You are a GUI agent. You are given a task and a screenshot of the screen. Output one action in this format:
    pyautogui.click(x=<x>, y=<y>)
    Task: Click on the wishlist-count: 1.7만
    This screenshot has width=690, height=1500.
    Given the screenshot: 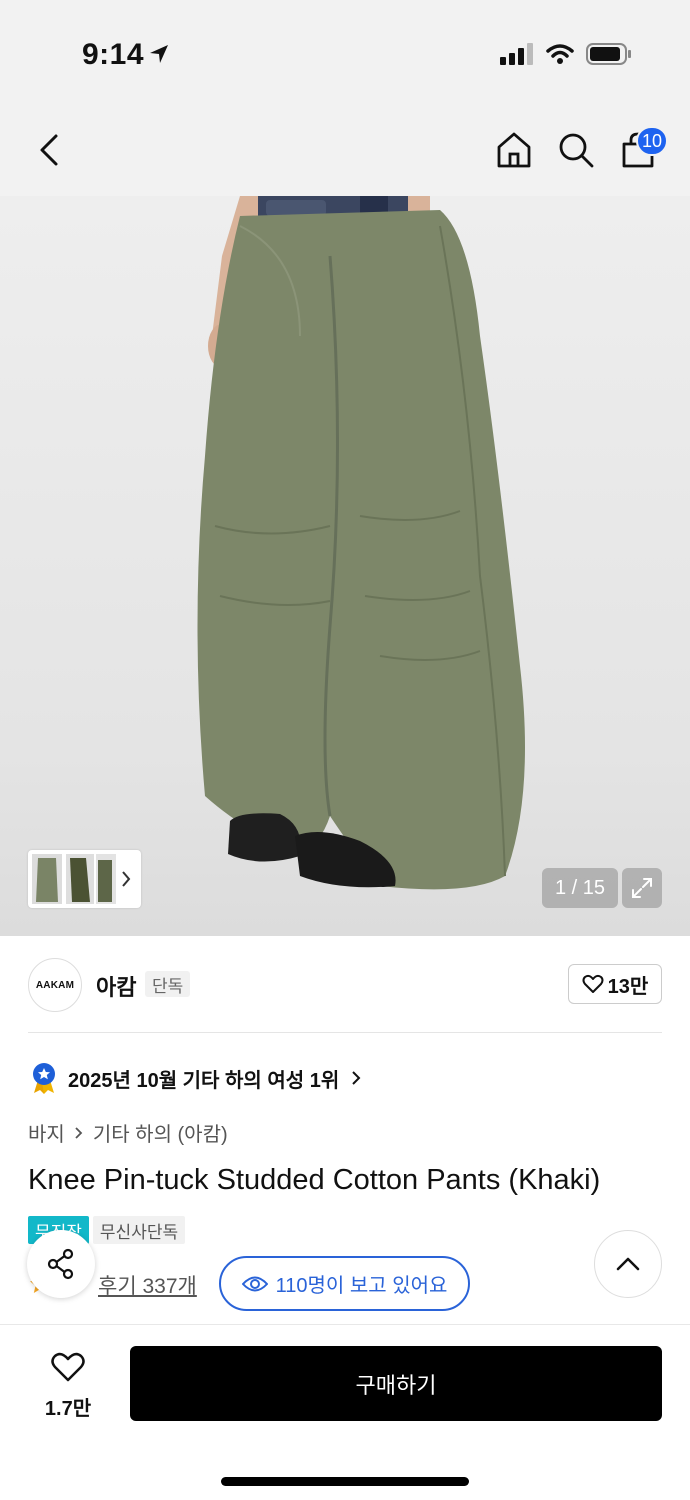 What is the action you would take?
    pyautogui.click(x=68, y=1409)
    